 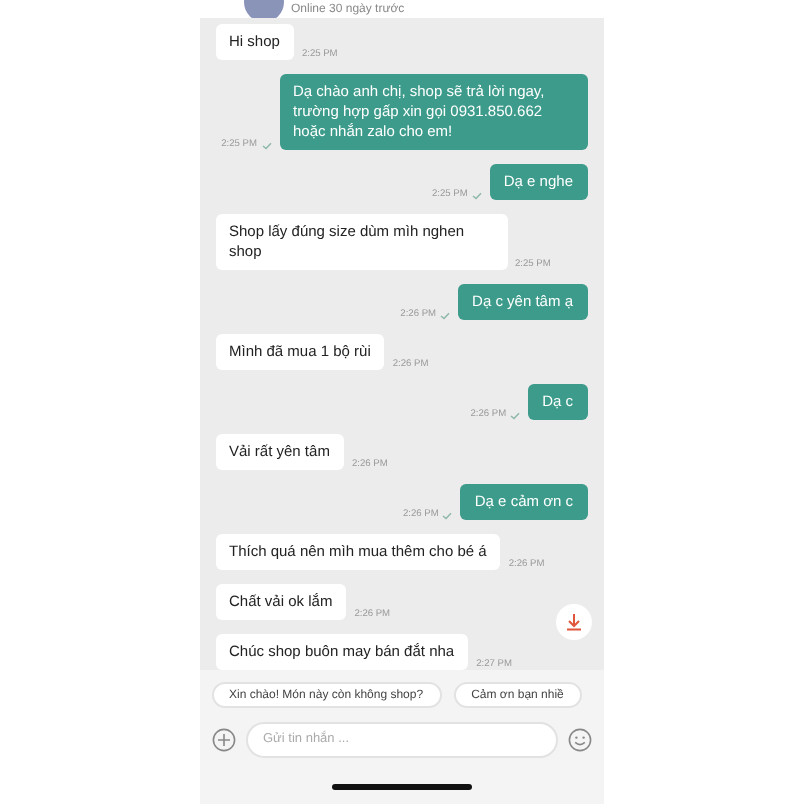 I want to click on scroll-down-button, so click(x=573, y=622).